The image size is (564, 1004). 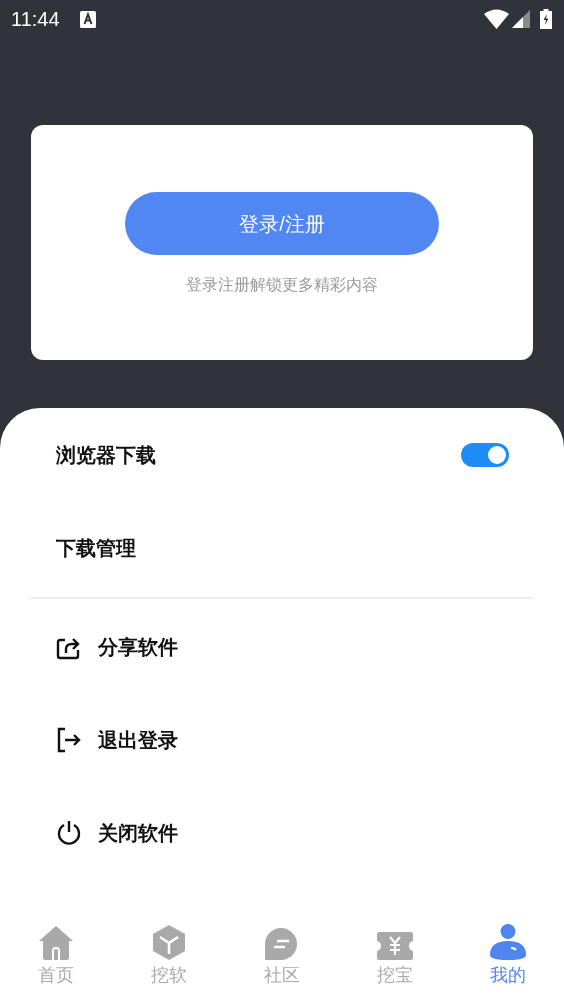 What do you see at coordinates (96, 547) in the screenshot?
I see `menu-item: 下载管理` at bounding box center [96, 547].